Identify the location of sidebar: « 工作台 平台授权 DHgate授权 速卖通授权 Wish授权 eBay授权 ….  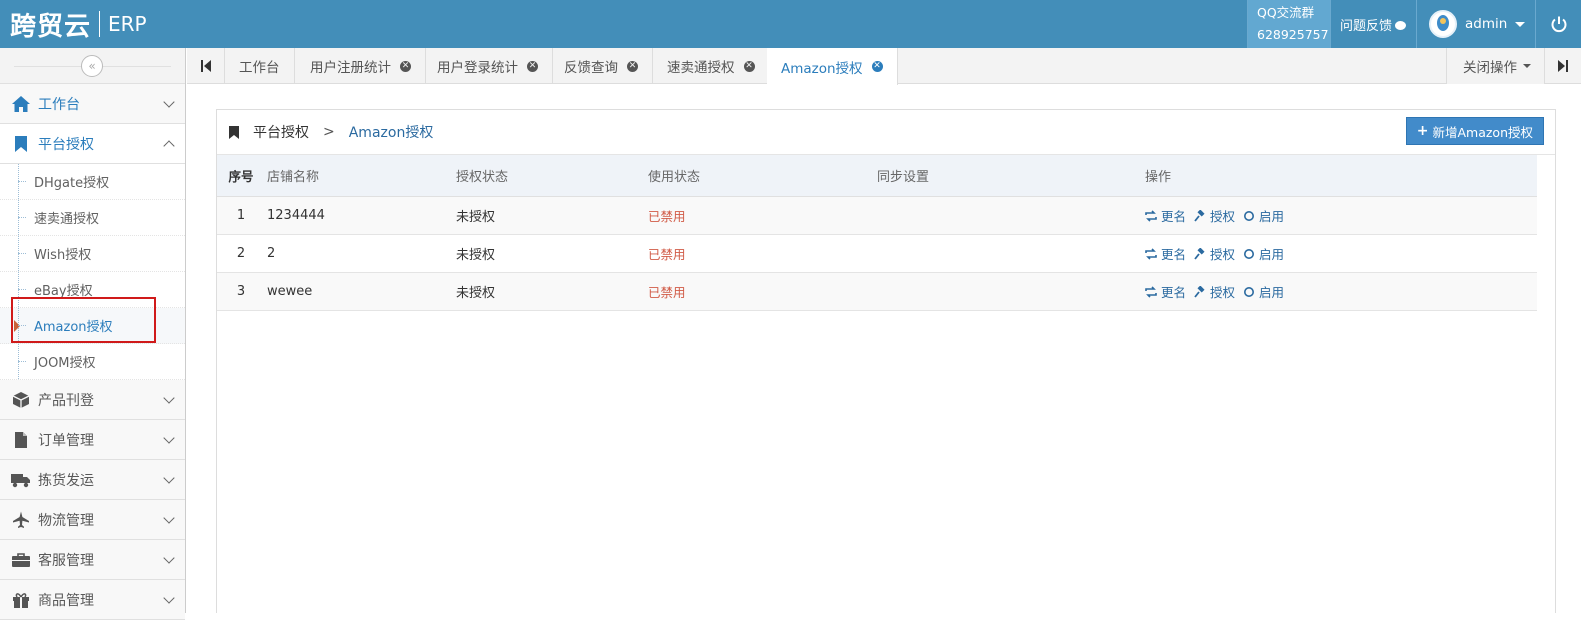
(93, 334).